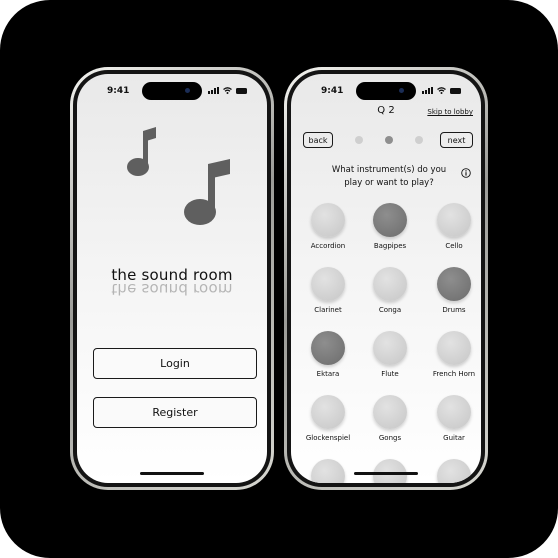 Image resolution: width=558 pixels, height=558 pixels. Describe the element at coordinates (454, 310) in the screenshot. I see `instrument-label: Drums` at that location.